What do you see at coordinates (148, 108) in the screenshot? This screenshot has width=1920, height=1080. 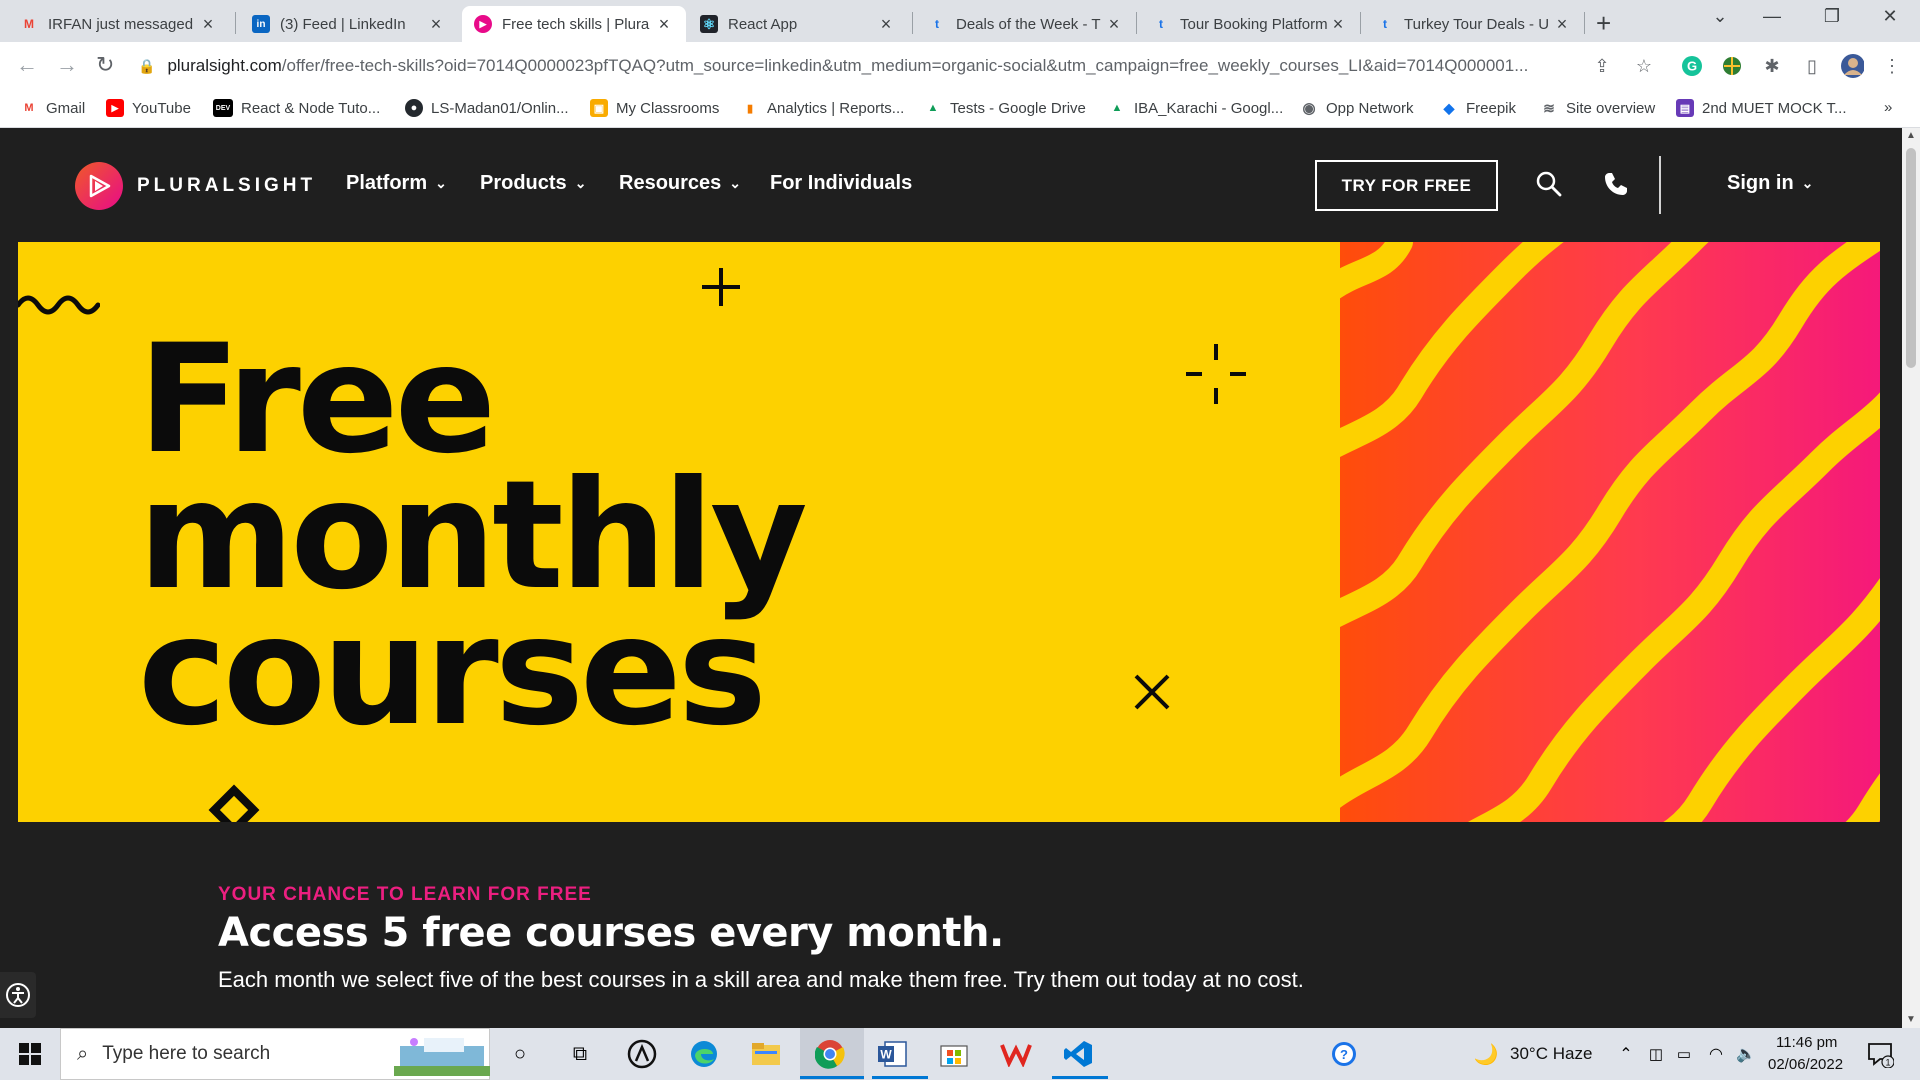 I see `bookmark-youtube: ▶ YouTube` at bounding box center [148, 108].